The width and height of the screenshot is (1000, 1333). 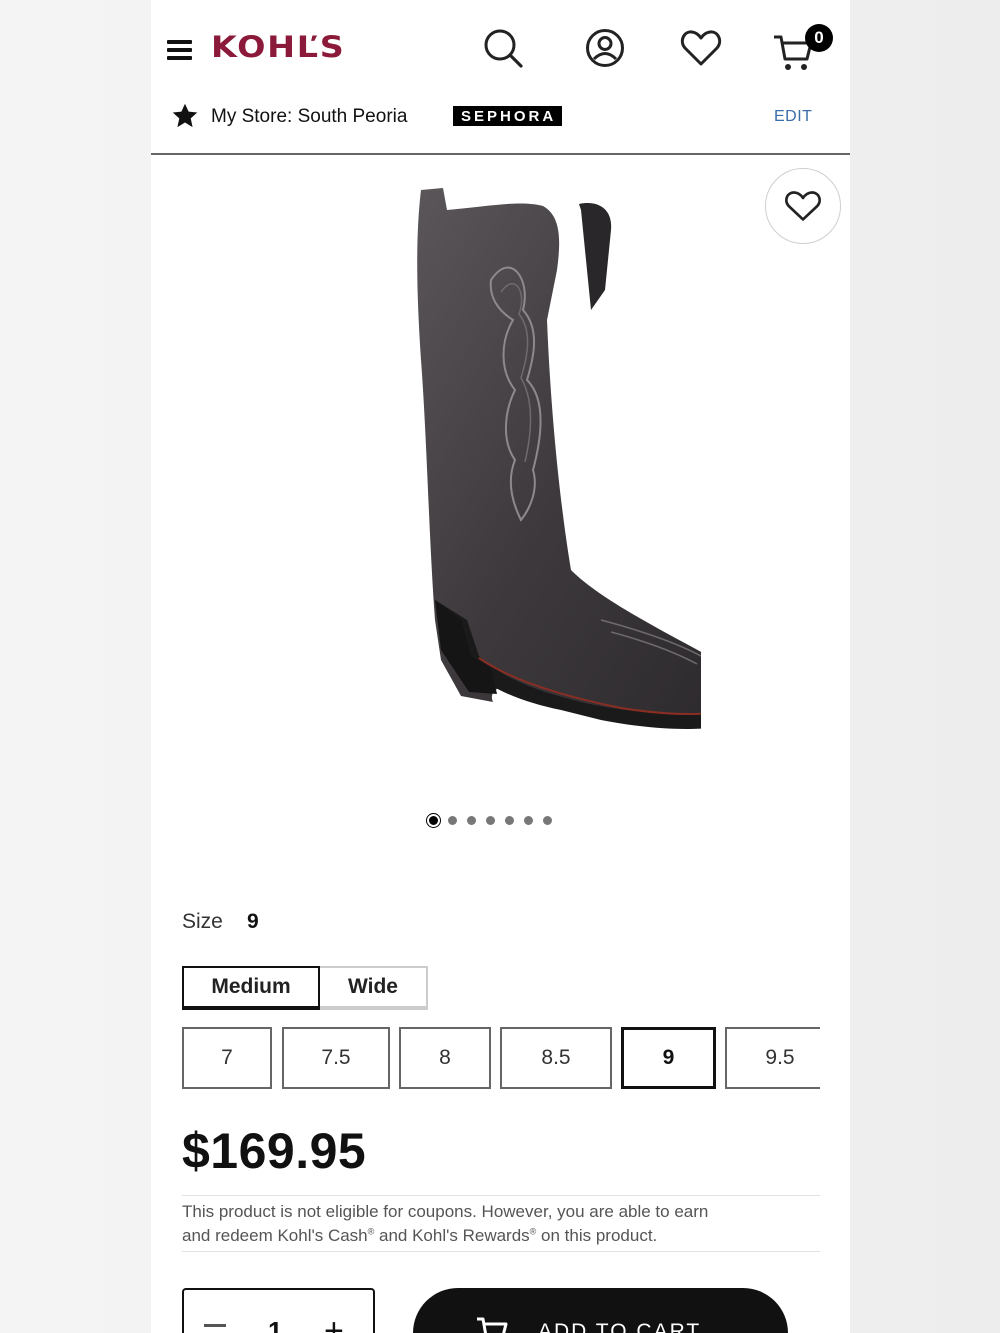 I want to click on my-store-label: My Store: South Peoria, so click(x=309, y=116).